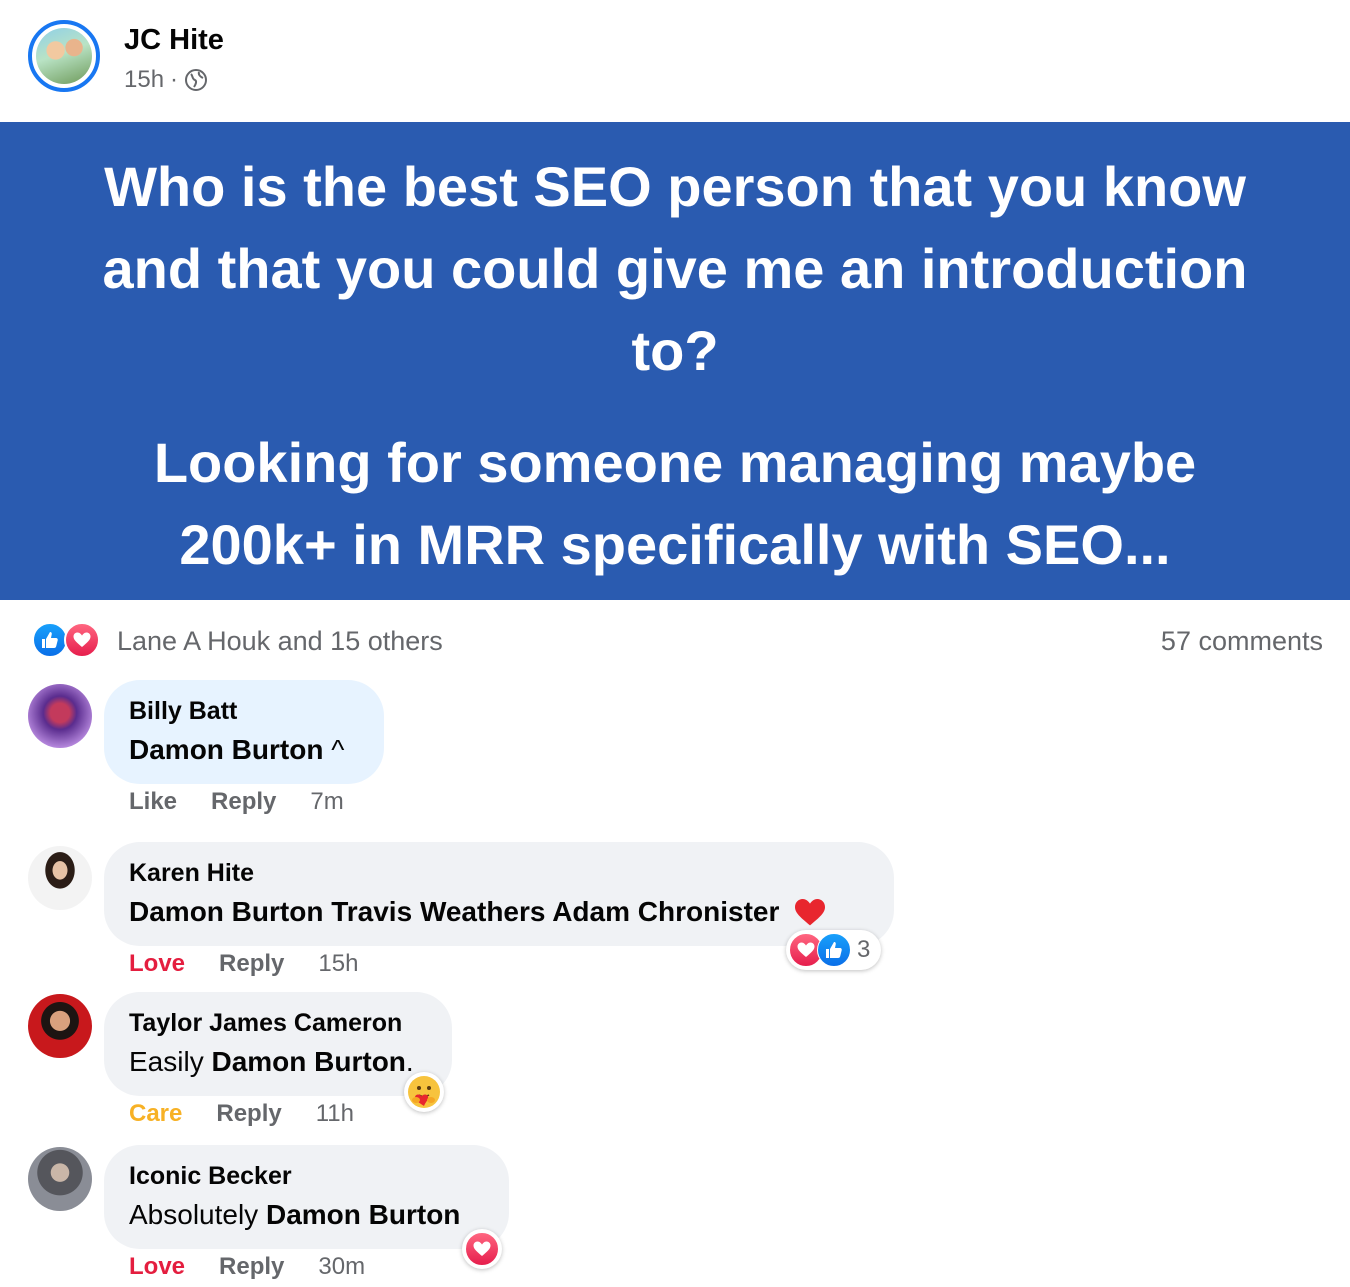  I want to click on commenter-name: Billy Batt, so click(243, 711).